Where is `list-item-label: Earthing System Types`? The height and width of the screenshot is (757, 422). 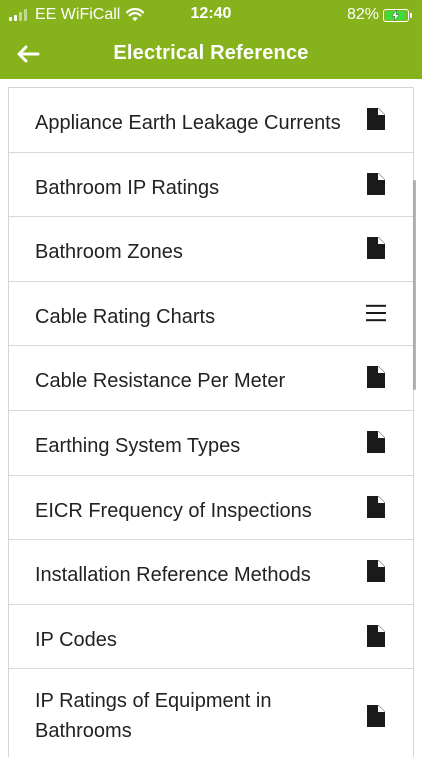 list-item-label: Earthing System Types is located at coordinates (138, 445).